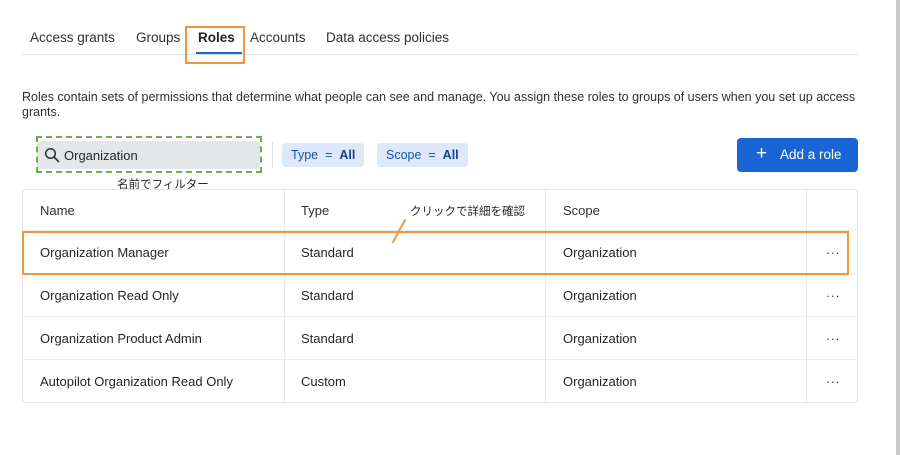 This screenshot has height=455, width=900. What do you see at coordinates (404, 155) in the screenshot?
I see `scope-filter-label: Scope` at bounding box center [404, 155].